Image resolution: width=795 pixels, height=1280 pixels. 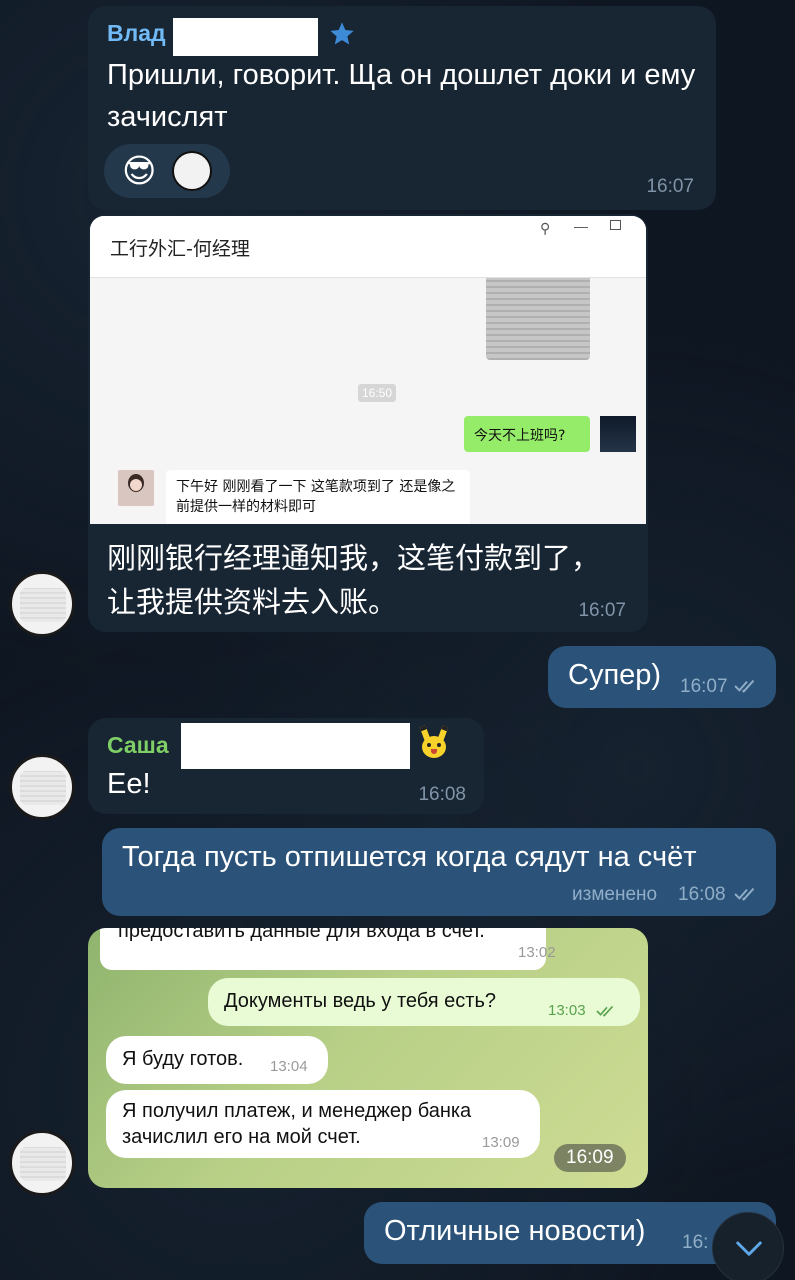 I want to click on minimize-icon: —, so click(x=581, y=226).